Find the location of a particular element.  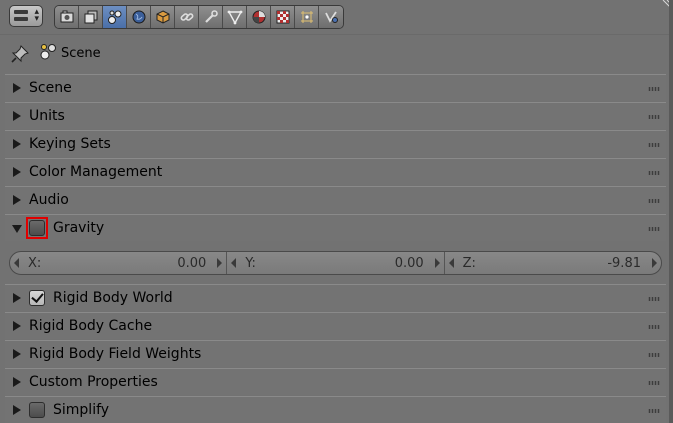

panel-rigid-body-world: Rigid Body World is located at coordinates (335, 297).